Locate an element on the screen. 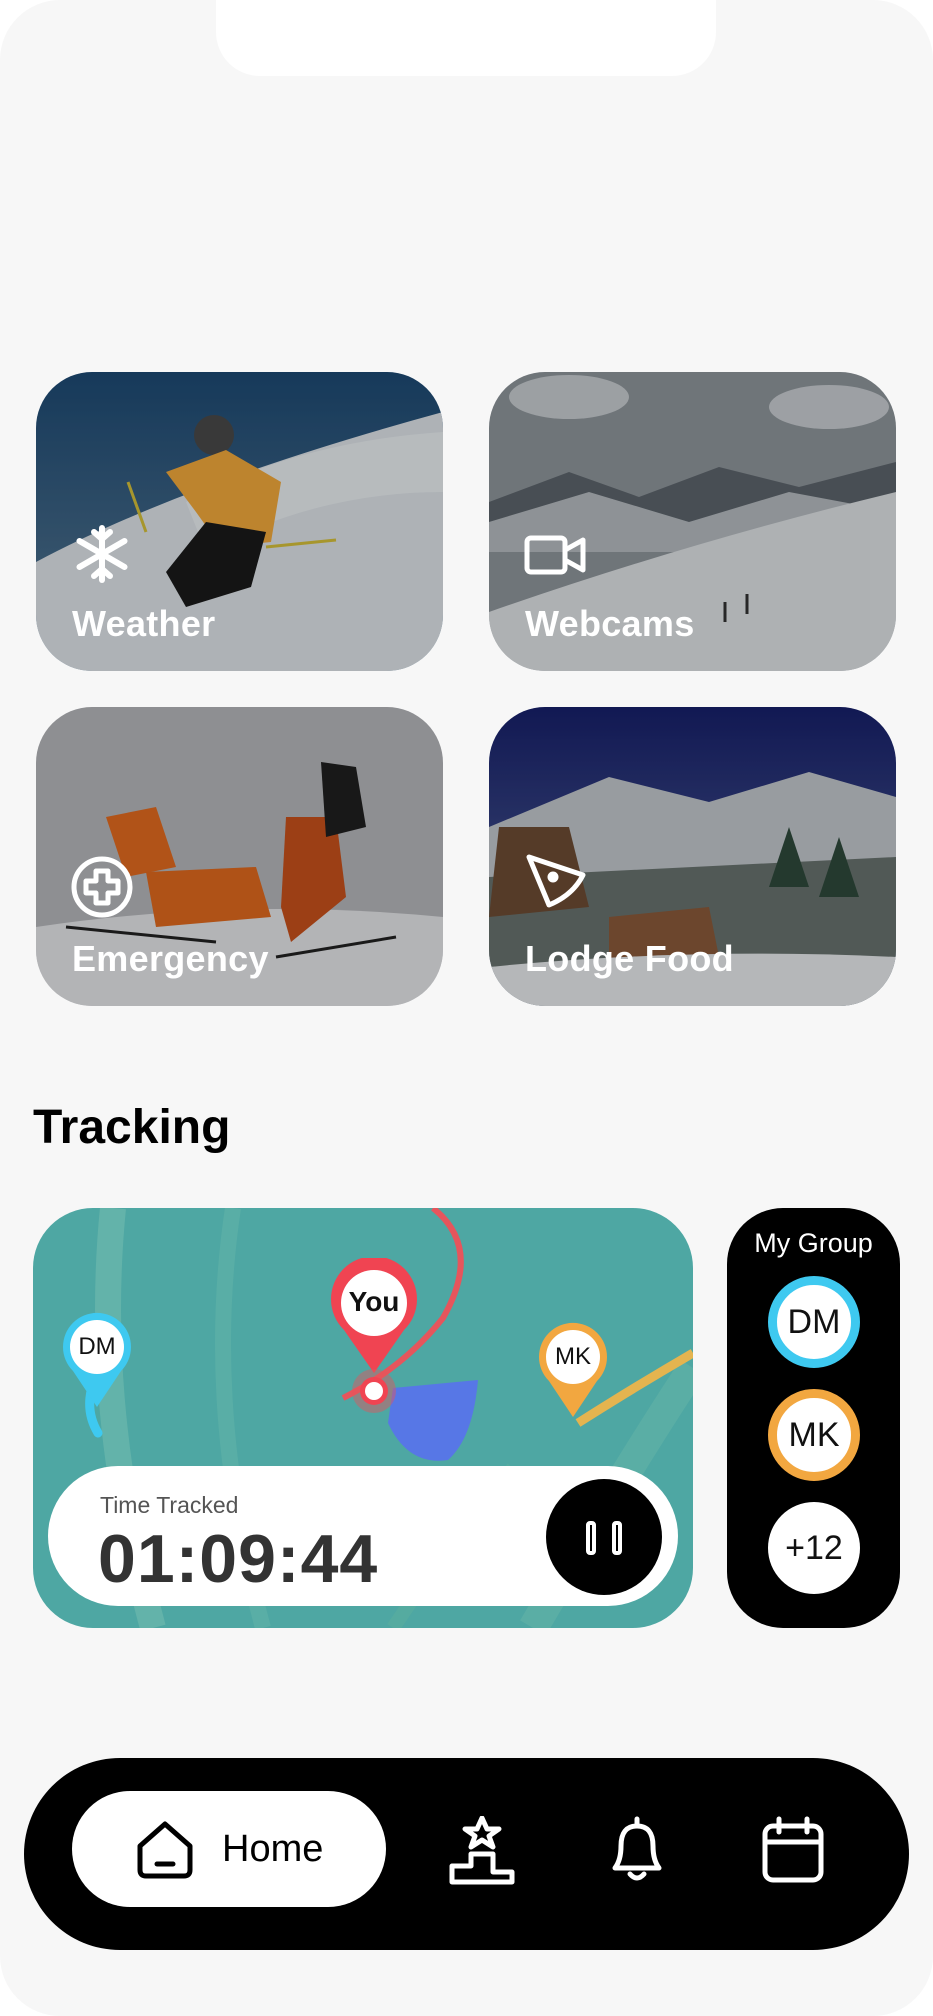  you-location-pin: You is located at coordinates (374, 1317).